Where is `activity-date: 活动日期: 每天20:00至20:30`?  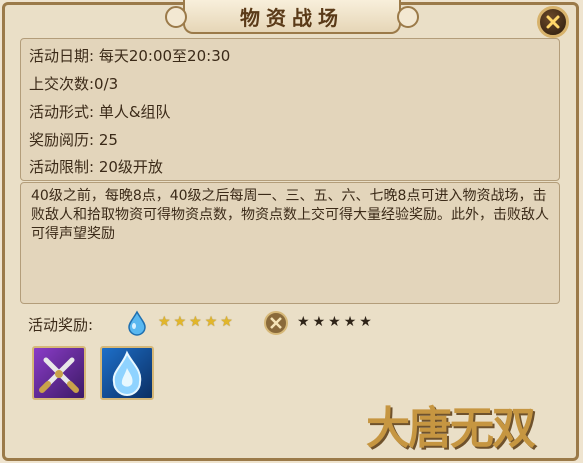 activity-date: 活动日期: 每天20:00至20:30 is located at coordinates (130, 56).